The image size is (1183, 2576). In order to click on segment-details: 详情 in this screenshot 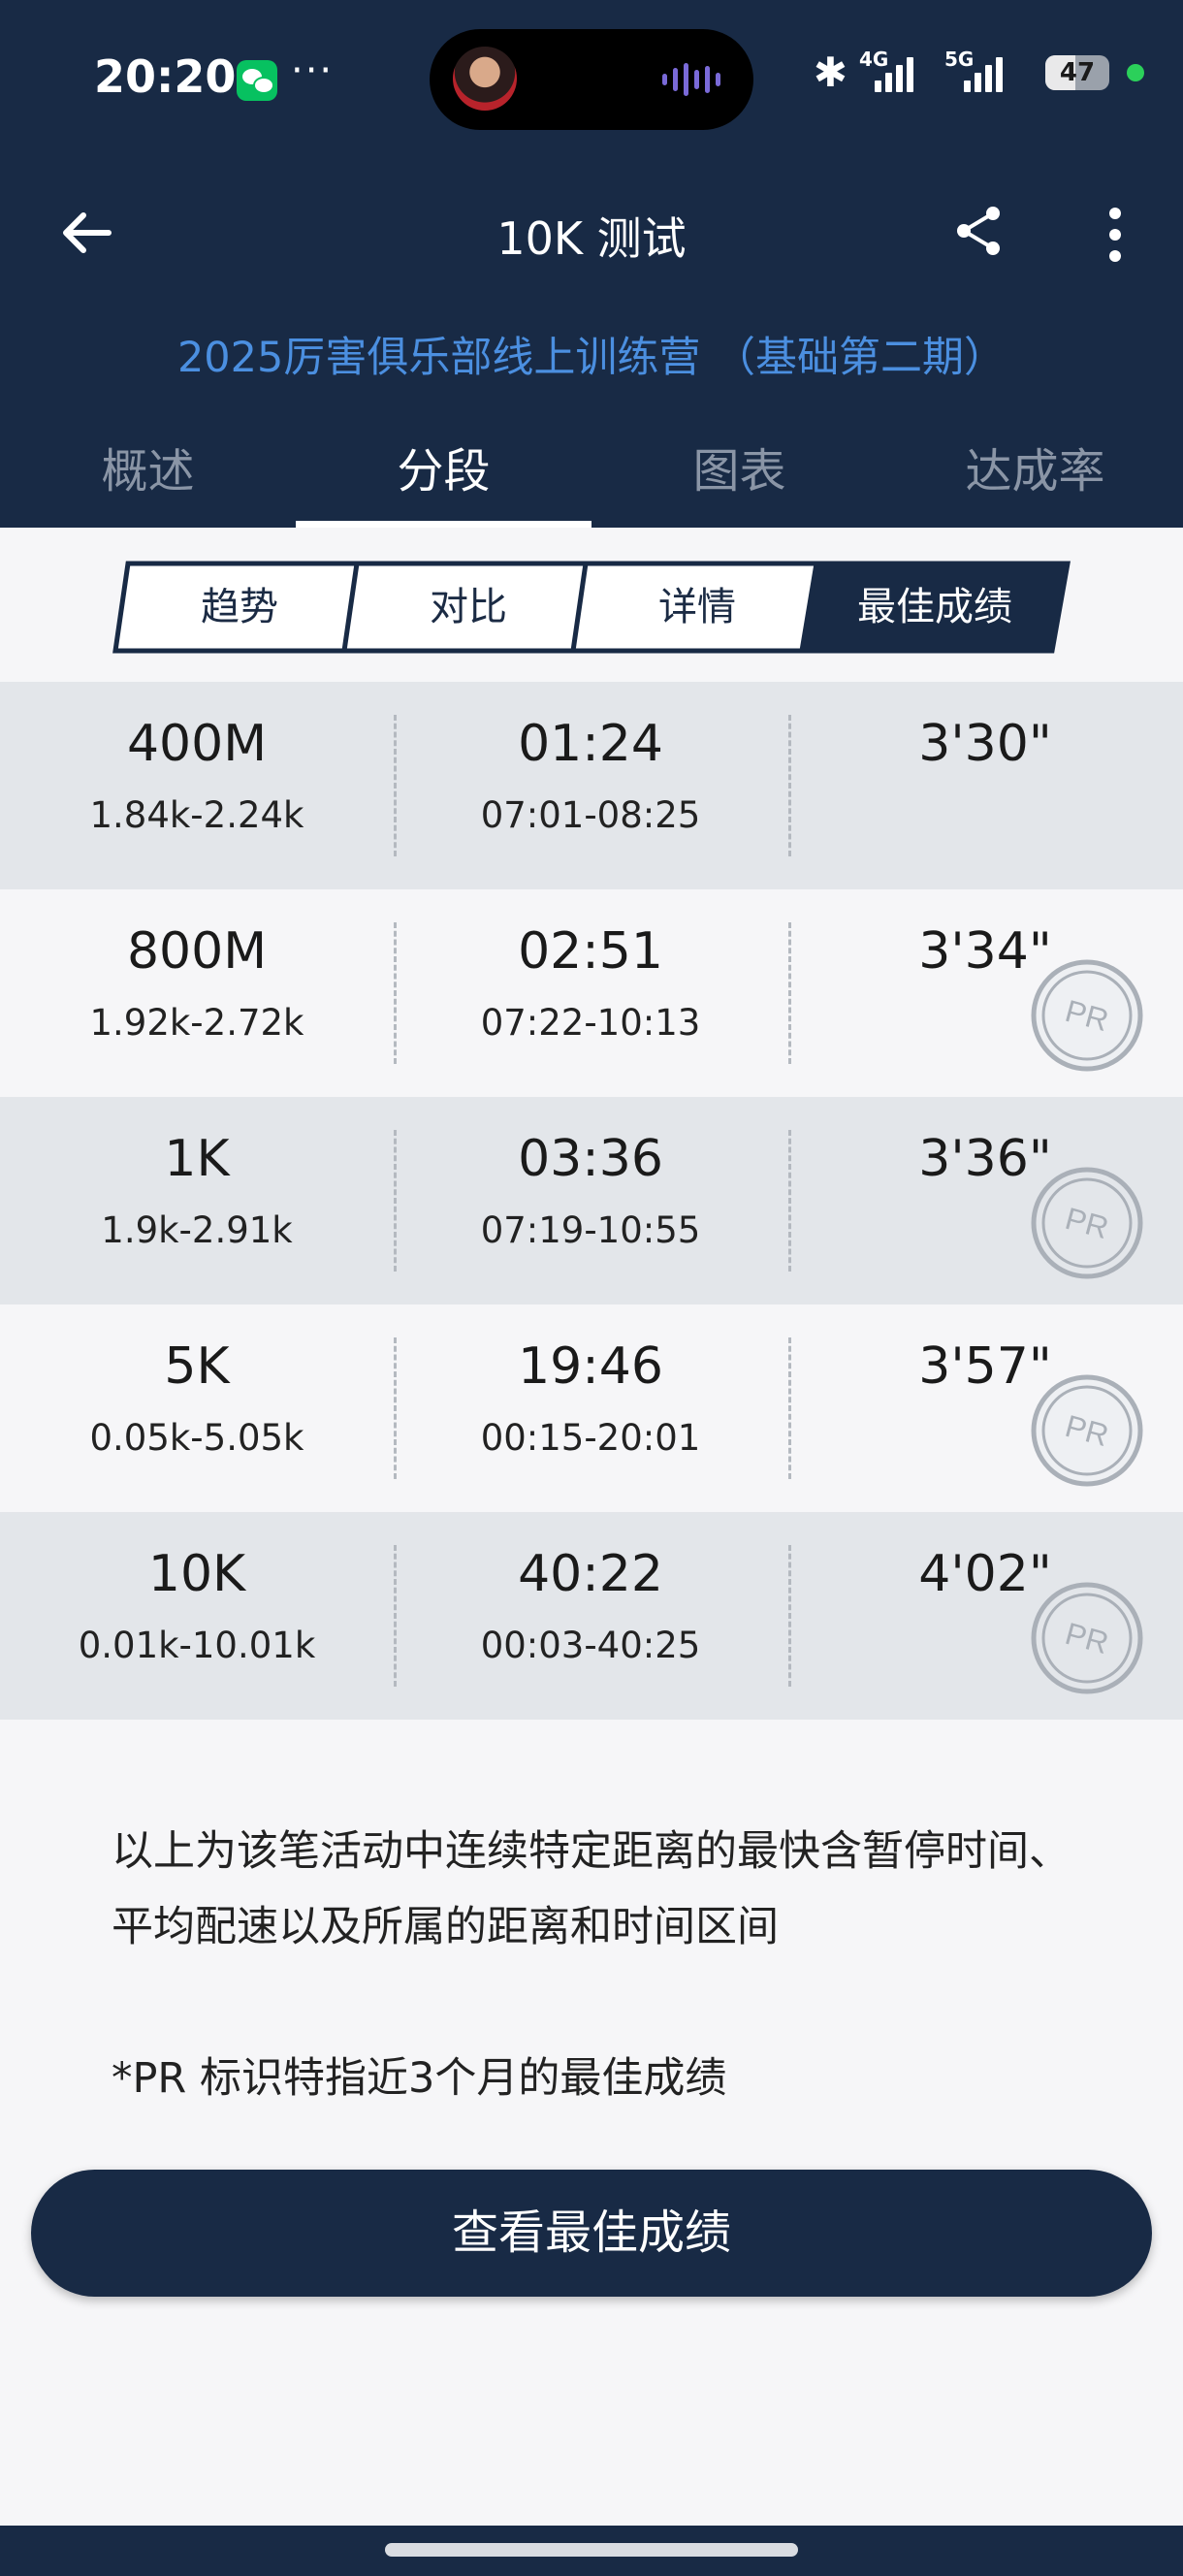, I will do `click(697, 607)`.